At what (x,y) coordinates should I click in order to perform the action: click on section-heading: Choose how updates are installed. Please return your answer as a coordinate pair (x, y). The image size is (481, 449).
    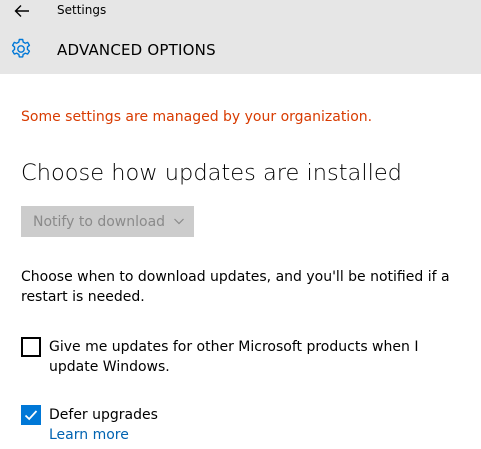
    Looking at the image, I should click on (211, 173).